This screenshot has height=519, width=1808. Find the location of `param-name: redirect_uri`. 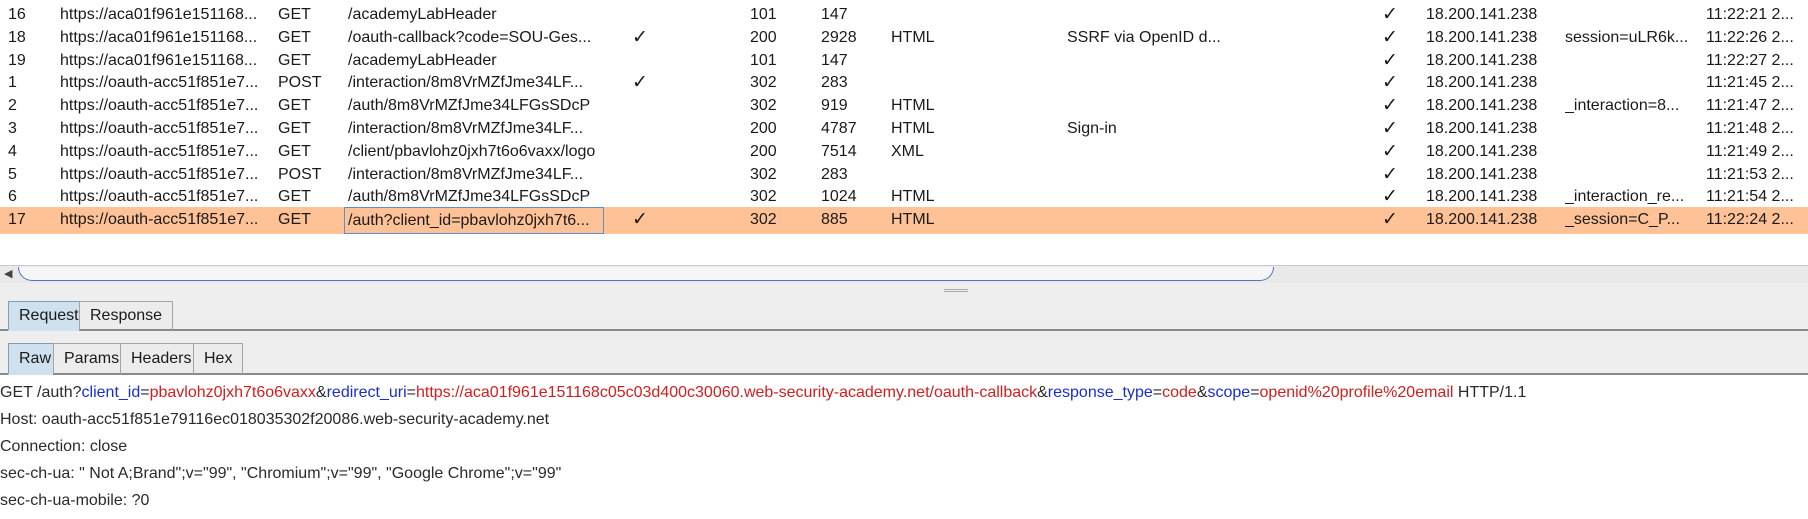

param-name: redirect_uri is located at coordinates (366, 392).